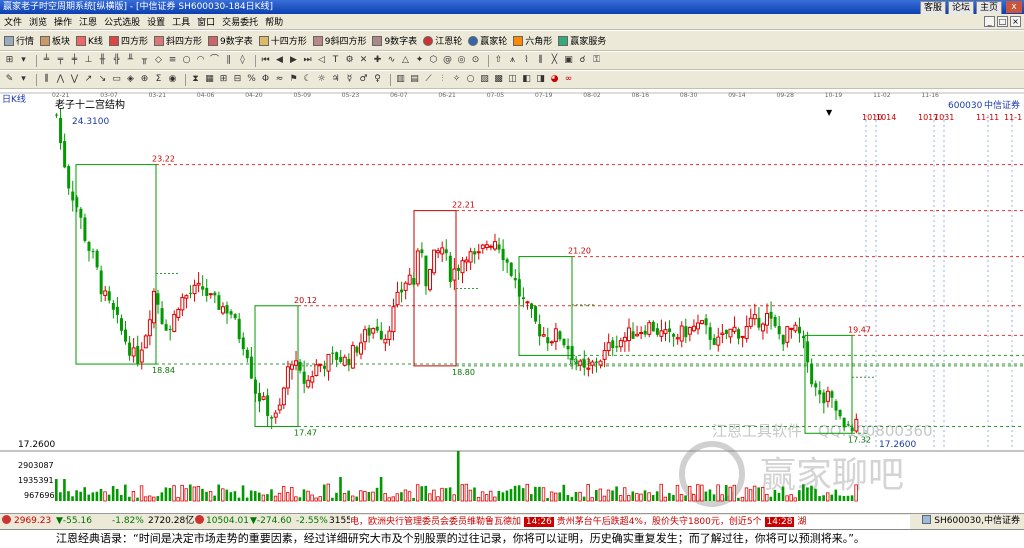 The image size is (1024, 548). Describe the element at coordinates (568, 60) in the screenshot. I see `box2-icon: ▣` at that location.